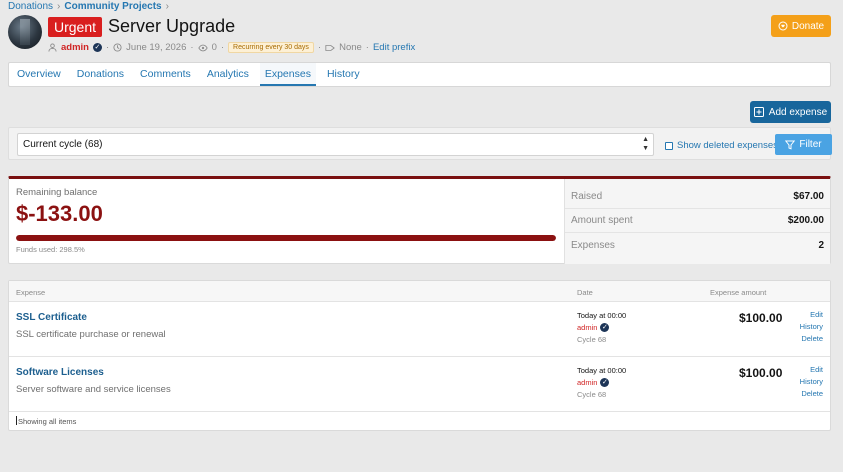  What do you see at coordinates (798, 112) in the screenshot?
I see `add-expense-label: Add expense` at bounding box center [798, 112].